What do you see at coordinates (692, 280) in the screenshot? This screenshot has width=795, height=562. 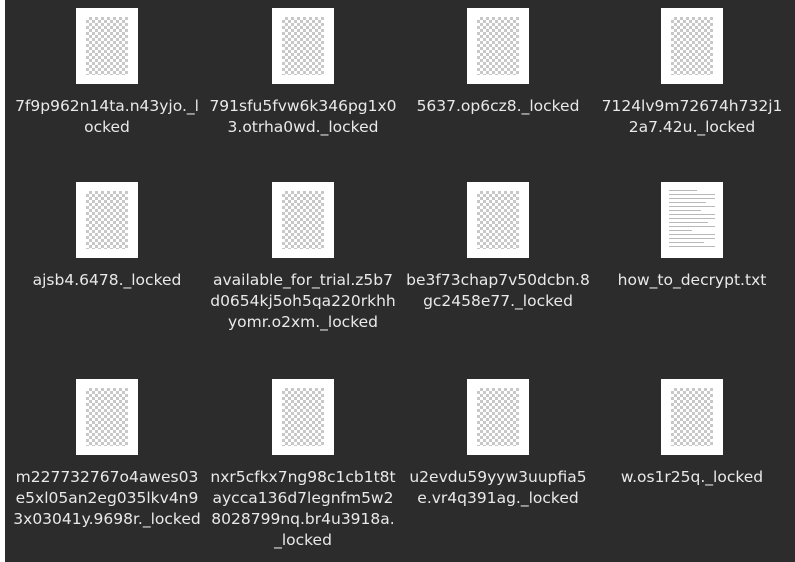 I see `file-name: how_to_decrypt.txt` at bounding box center [692, 280].